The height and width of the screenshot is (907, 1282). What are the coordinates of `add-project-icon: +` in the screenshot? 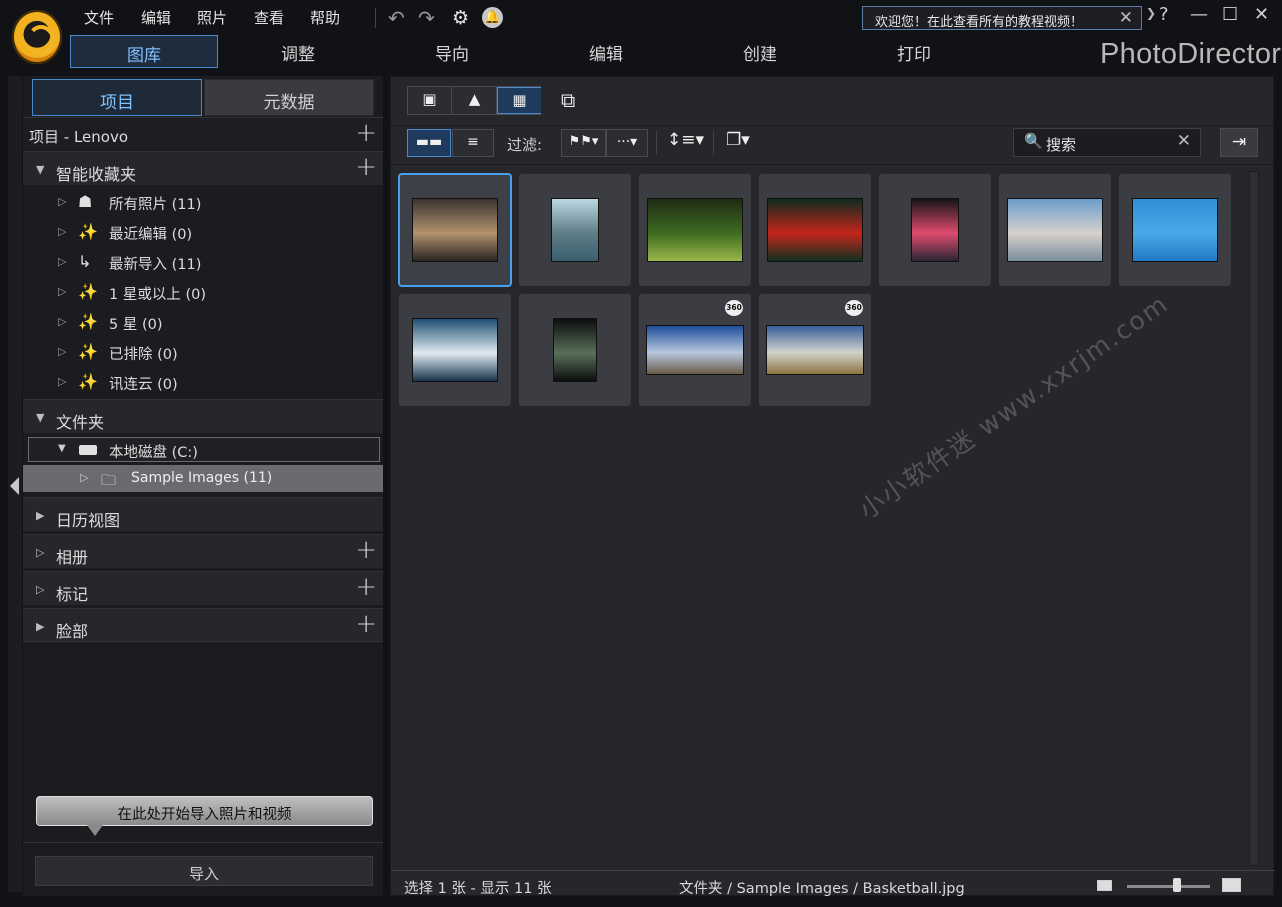 It's located at (366, 133).